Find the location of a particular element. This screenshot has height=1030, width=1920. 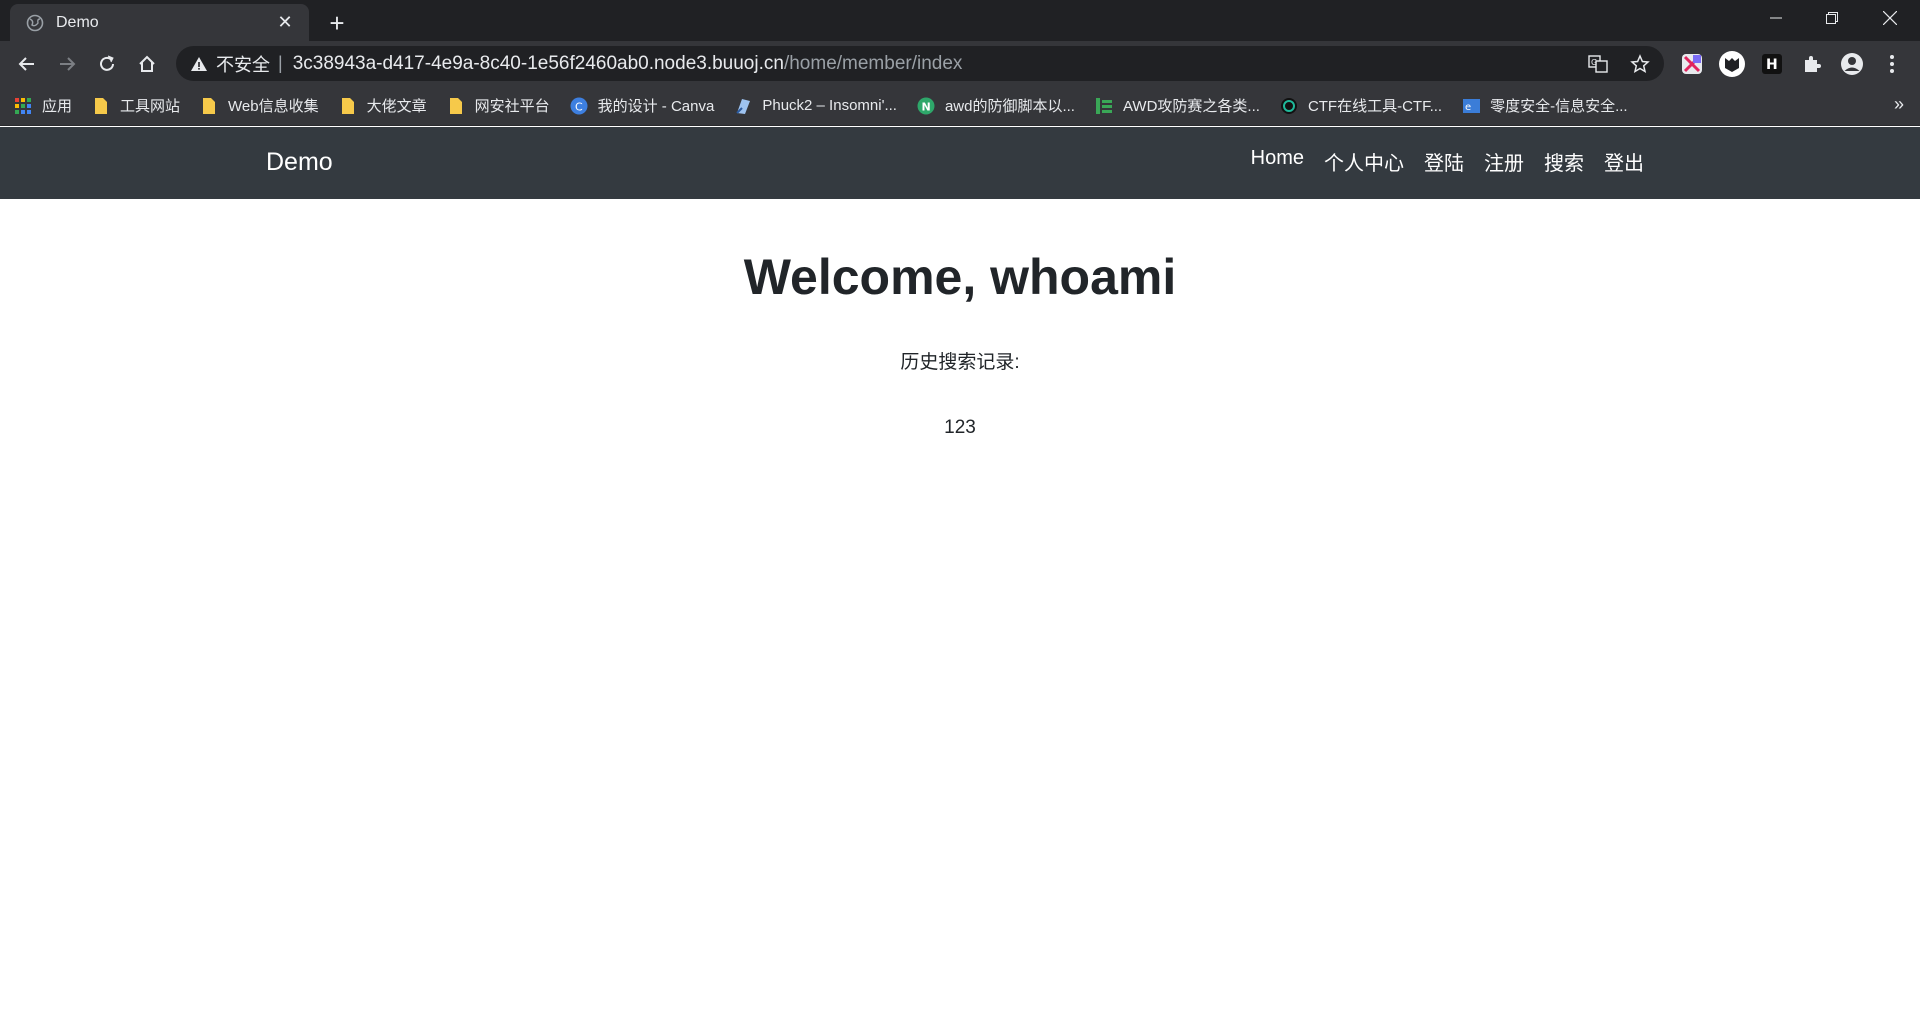

restore-icon is located at coordinates (1832, 18).